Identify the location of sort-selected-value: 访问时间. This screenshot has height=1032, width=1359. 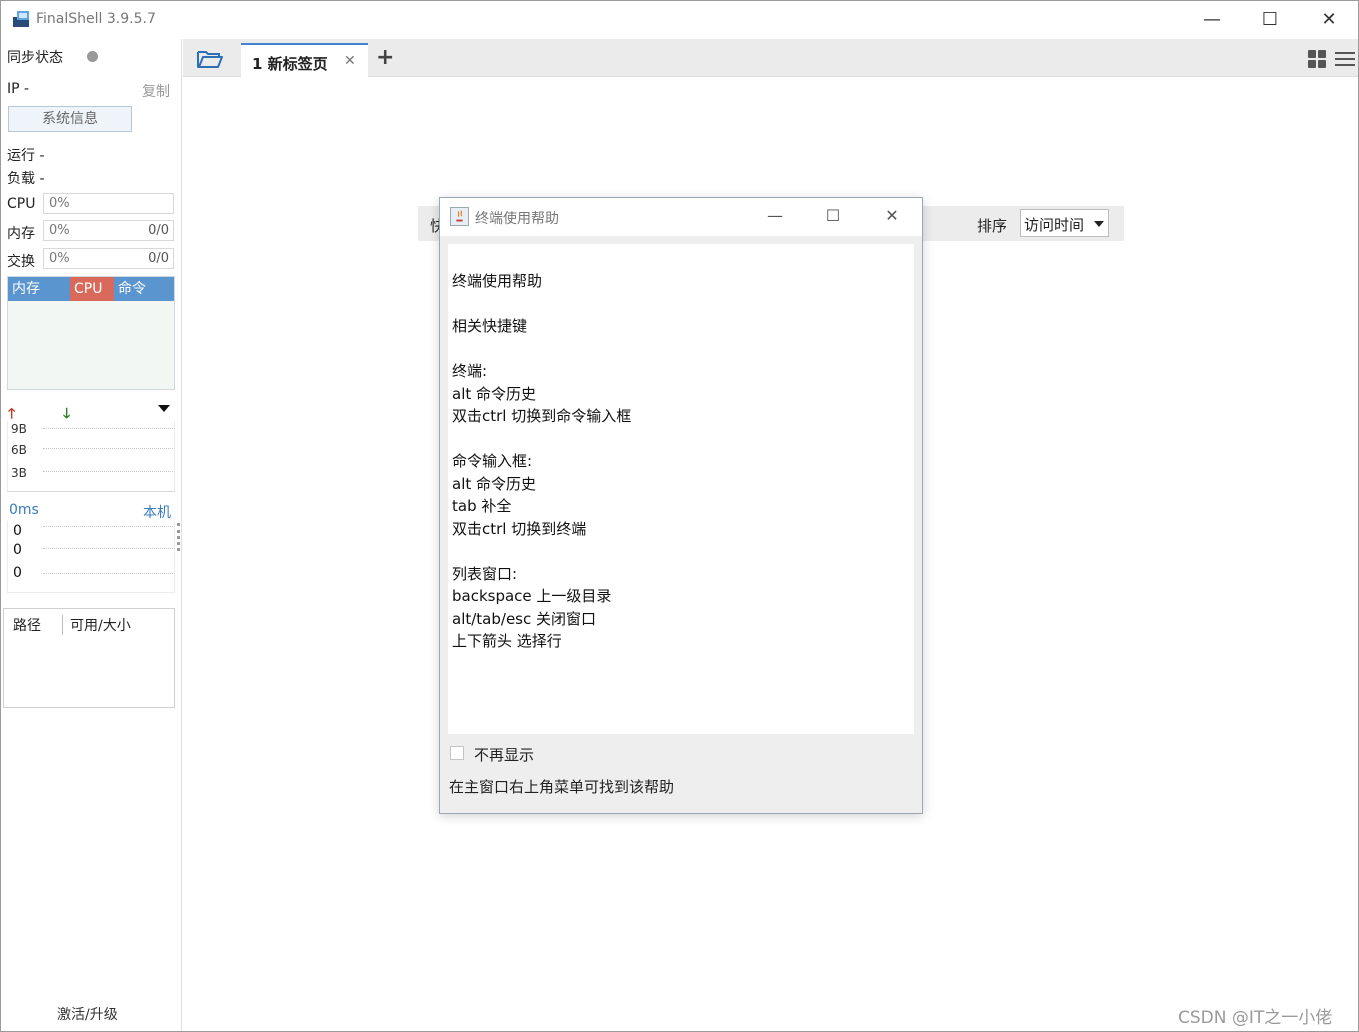
(1054, 225).